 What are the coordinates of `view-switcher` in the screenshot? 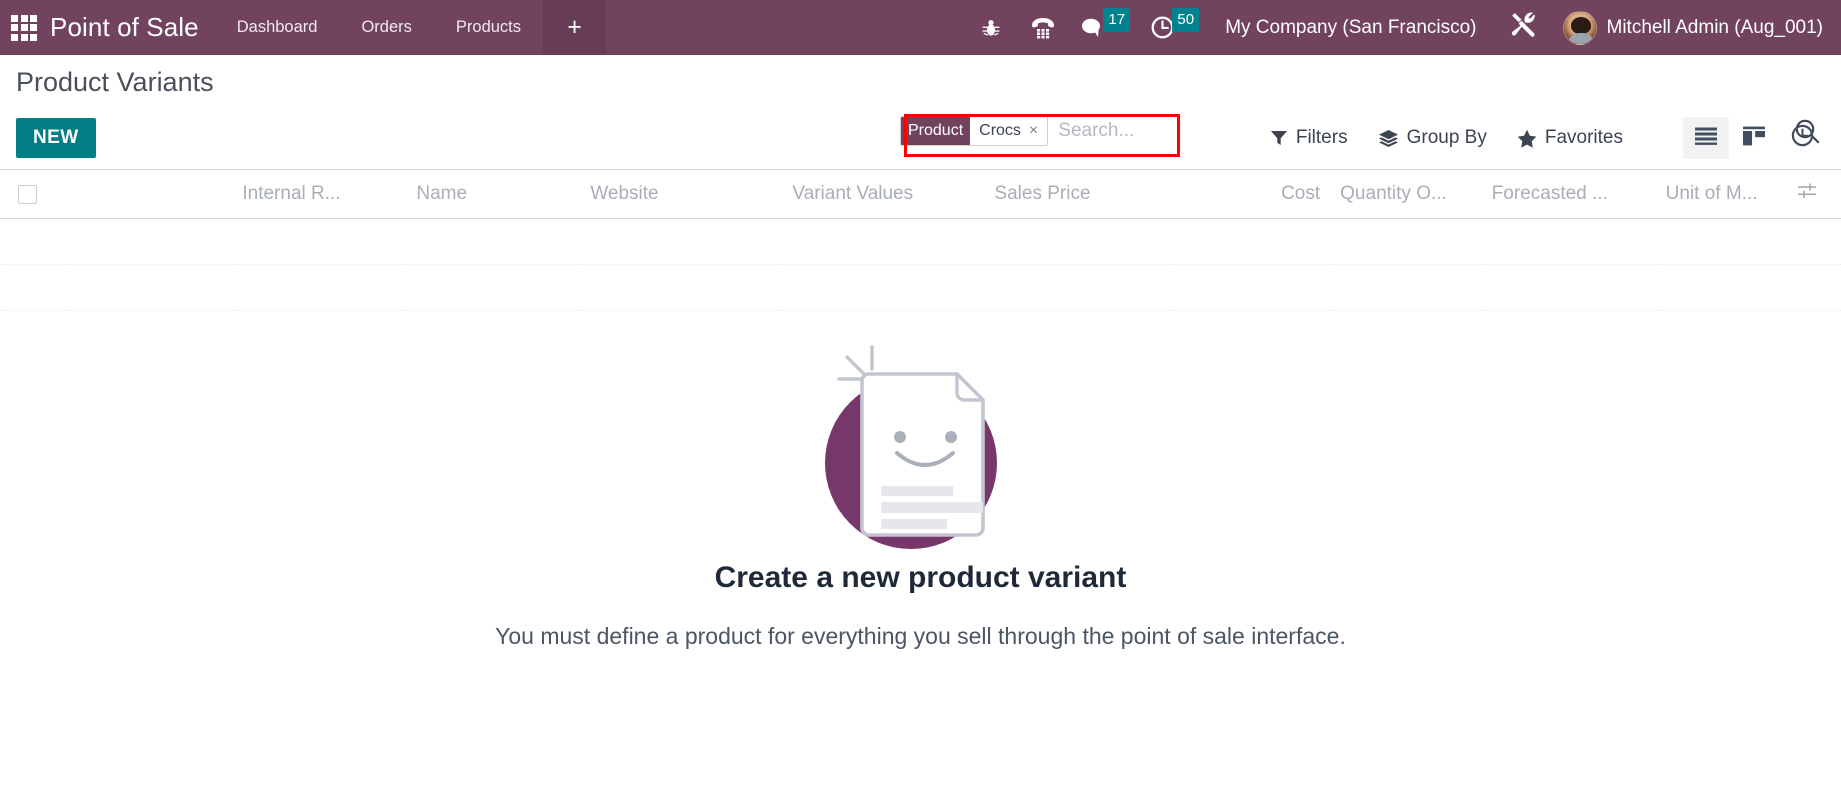 It's located at (1754, 138).